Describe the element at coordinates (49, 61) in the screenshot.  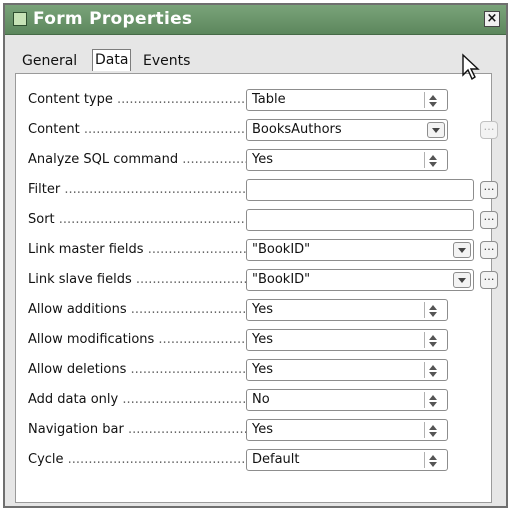
I see `tab-general: General` at that location.